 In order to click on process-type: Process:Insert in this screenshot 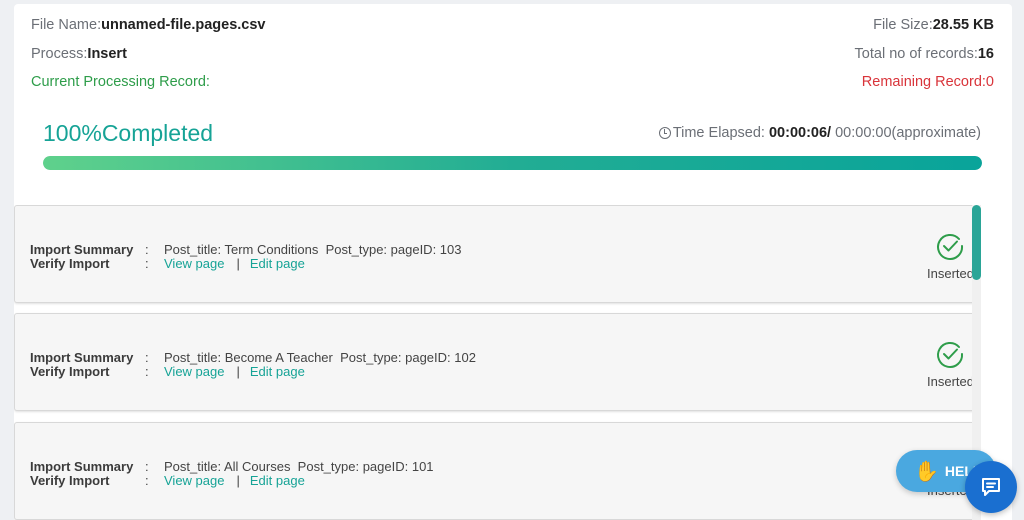, I will do `click(79, 54)`.